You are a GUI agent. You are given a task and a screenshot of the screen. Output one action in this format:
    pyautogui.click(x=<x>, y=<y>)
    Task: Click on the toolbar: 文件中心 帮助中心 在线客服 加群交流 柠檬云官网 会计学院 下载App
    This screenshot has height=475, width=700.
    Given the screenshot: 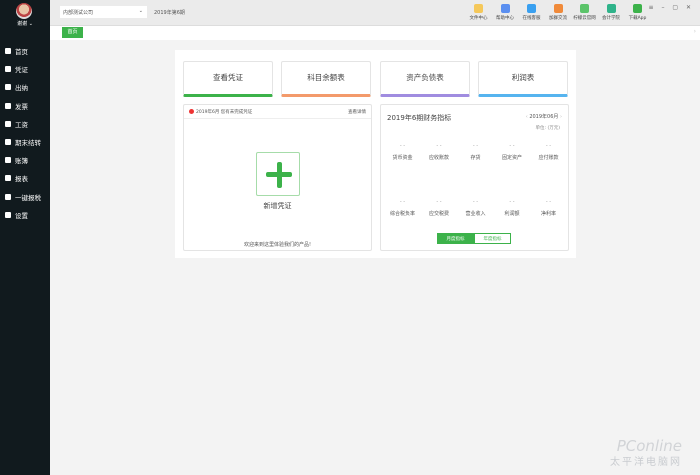 What is the action you would take?
    pyautogui.click(x=558, y=12)
    